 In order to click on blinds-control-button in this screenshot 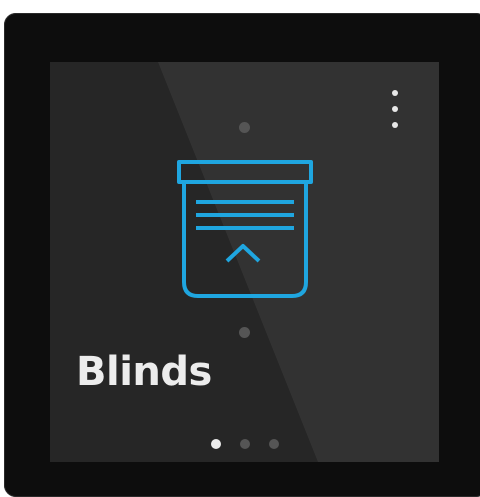, I will do `click(245, 230)`.